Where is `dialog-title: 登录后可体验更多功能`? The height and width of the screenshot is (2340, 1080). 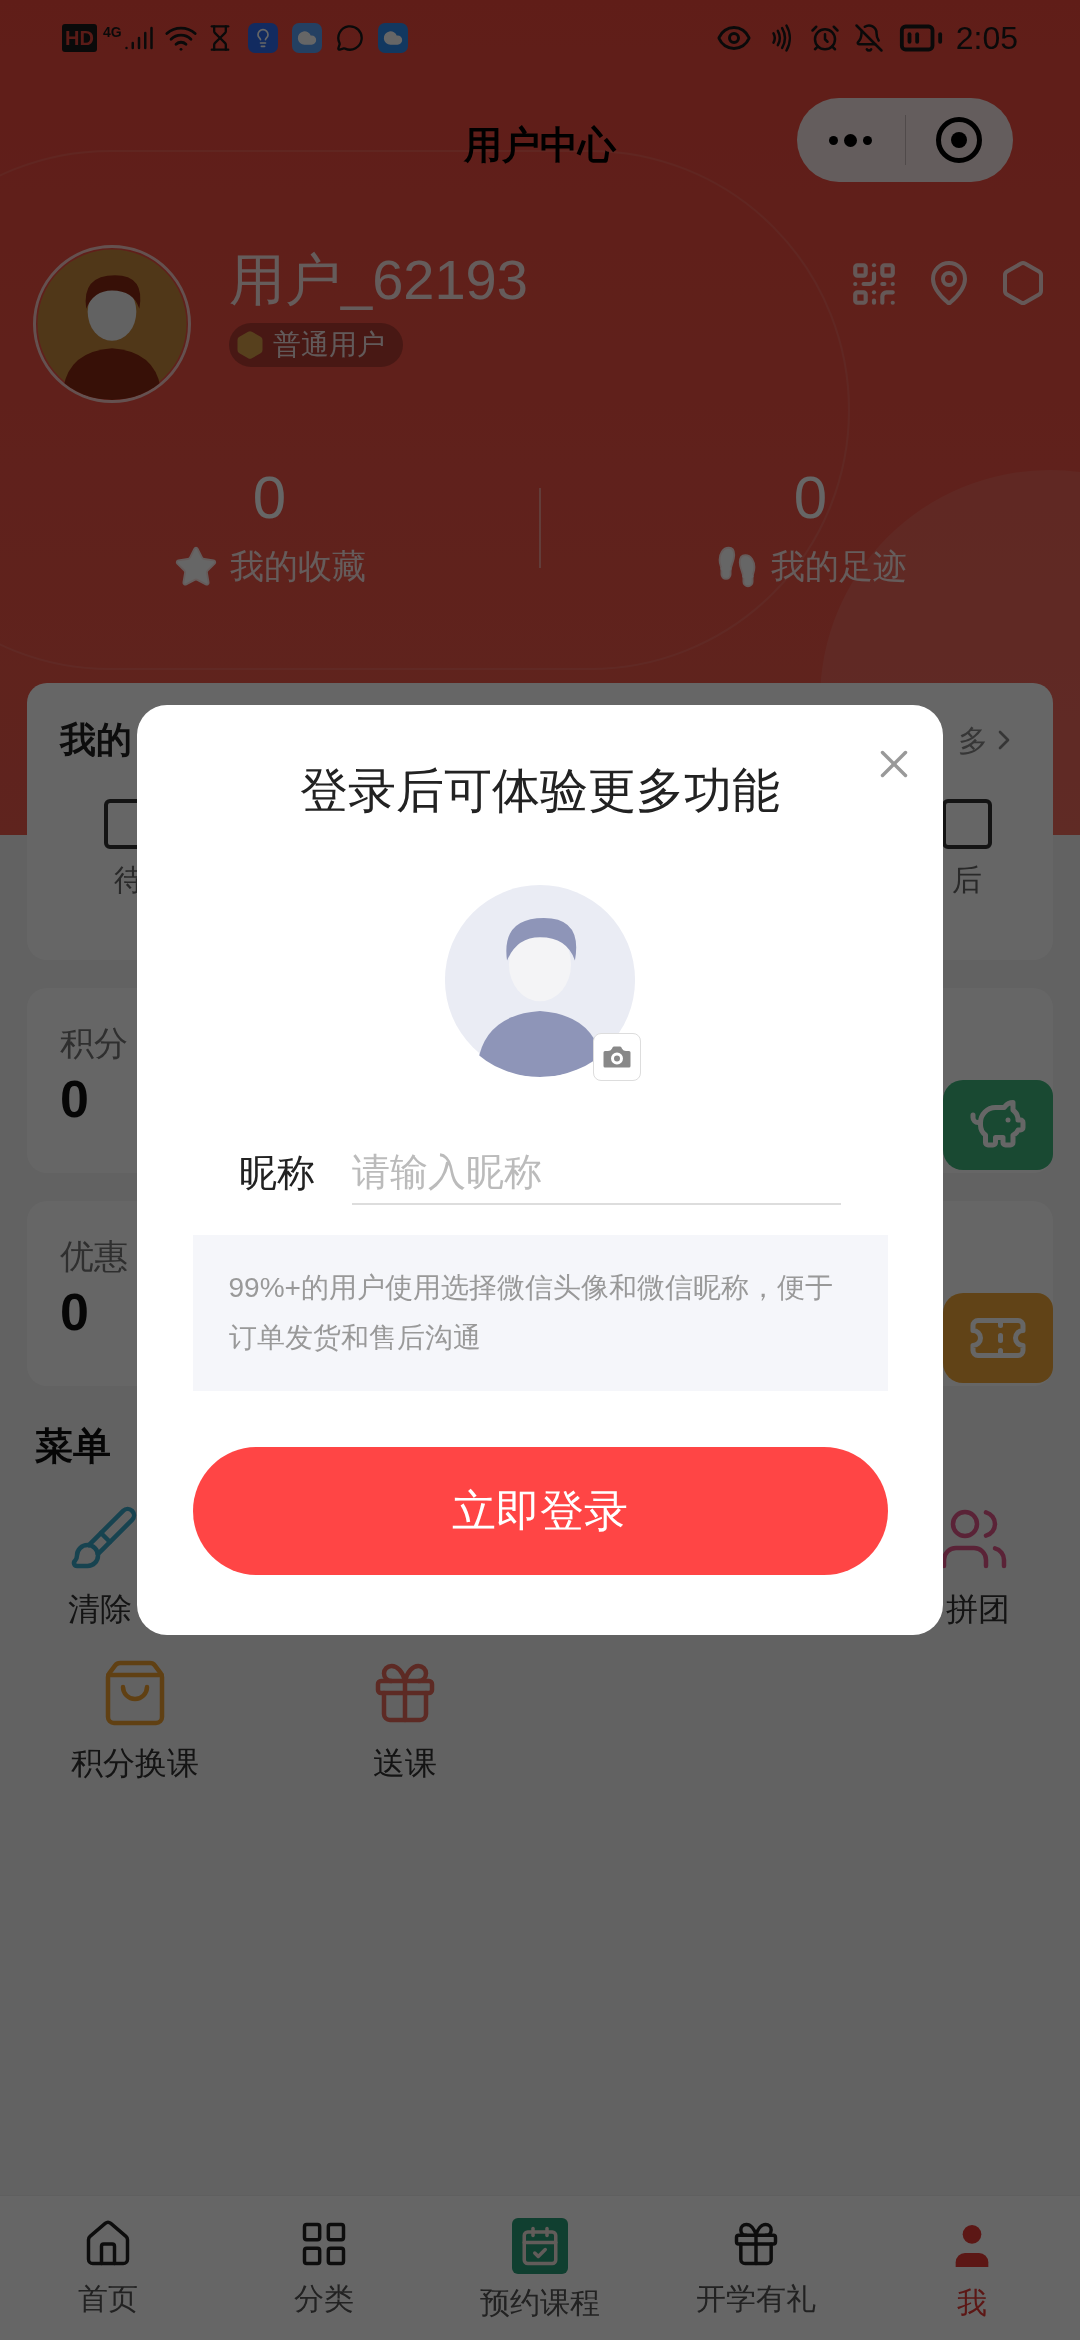
dialog-title: 登录后可体验更多功能 is located at coordinates (540, 791).